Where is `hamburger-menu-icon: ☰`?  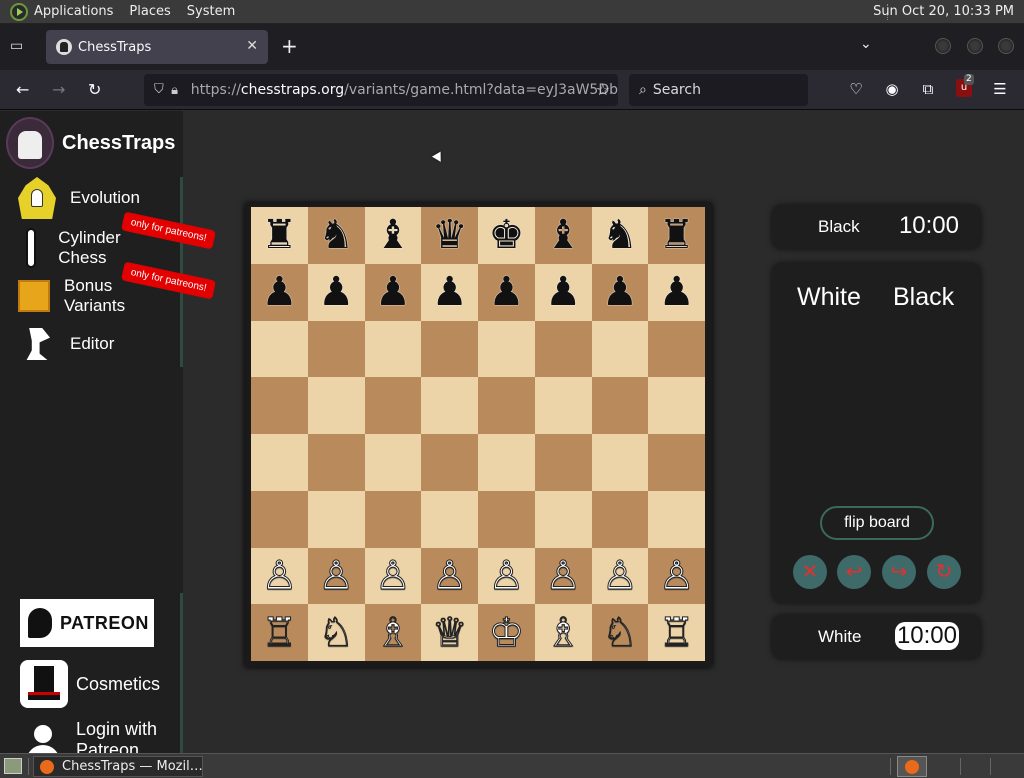
hamburger-menu-icon: ☰ is located at coordinates (1000, 89).